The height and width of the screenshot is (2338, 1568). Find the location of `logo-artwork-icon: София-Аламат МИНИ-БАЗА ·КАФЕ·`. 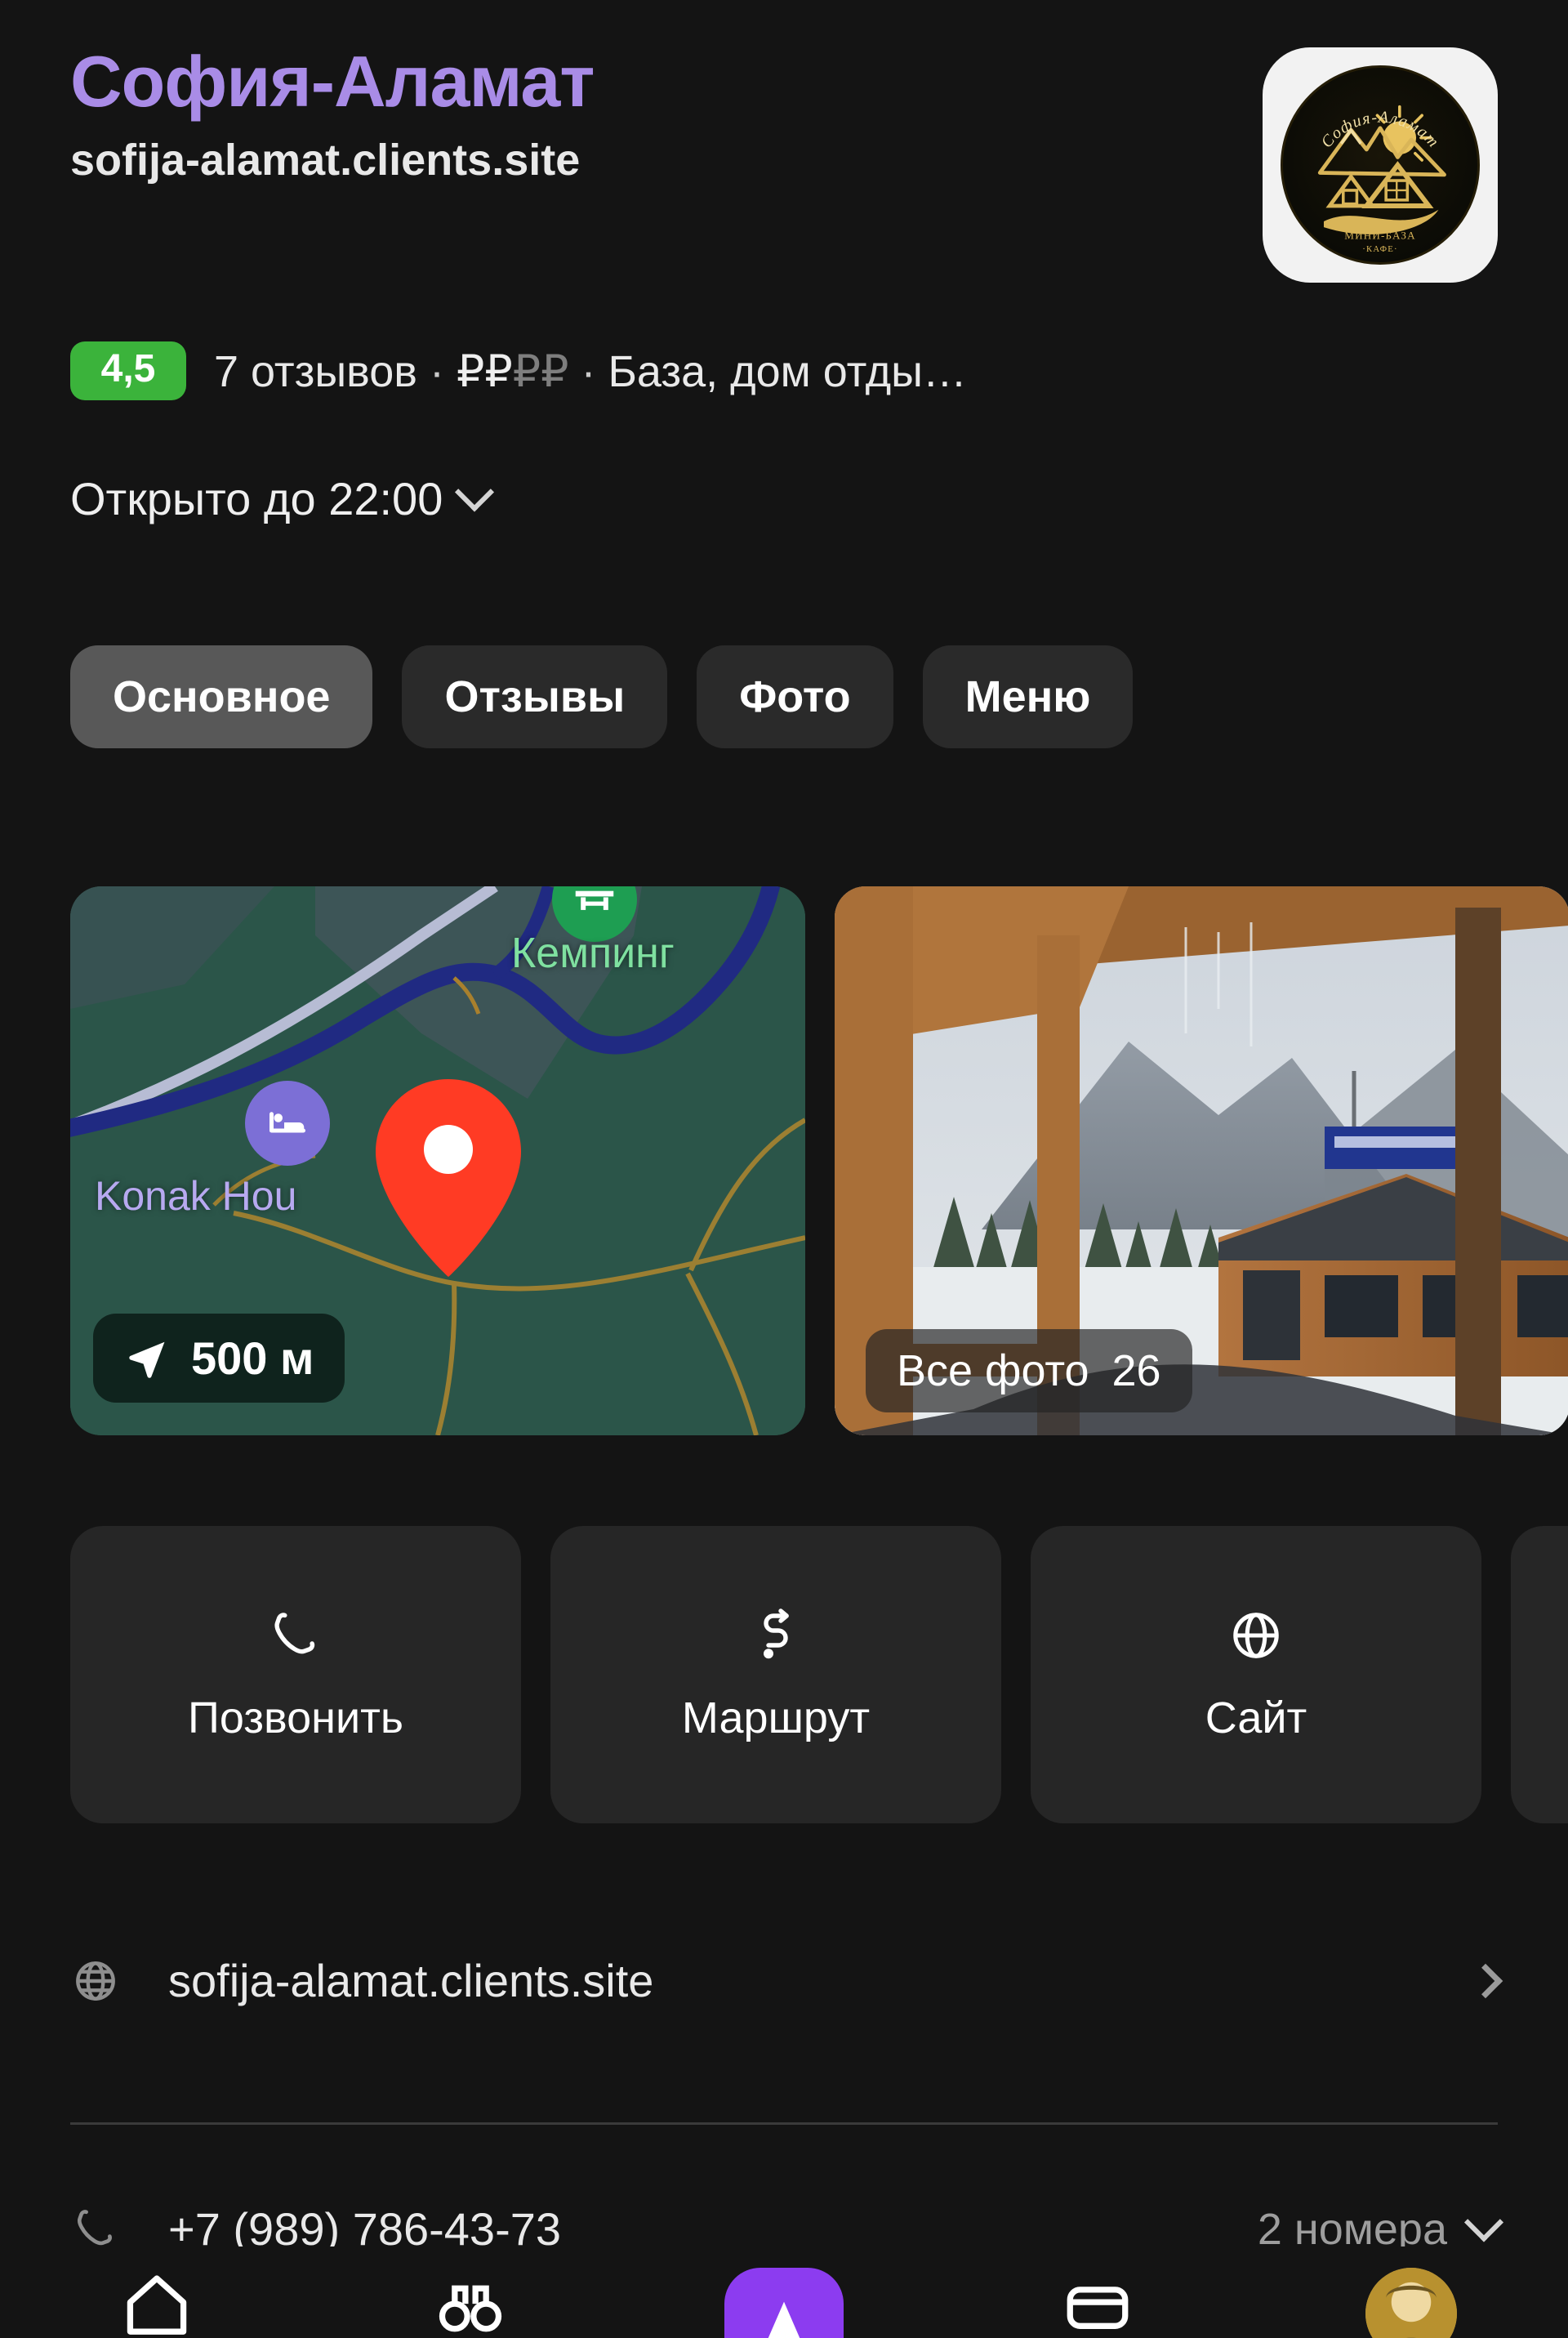

logo-artwork-icon: София-Аламат МИНИ-БАЗА ·КАФЕ· is located at coordinates (1381, 179).